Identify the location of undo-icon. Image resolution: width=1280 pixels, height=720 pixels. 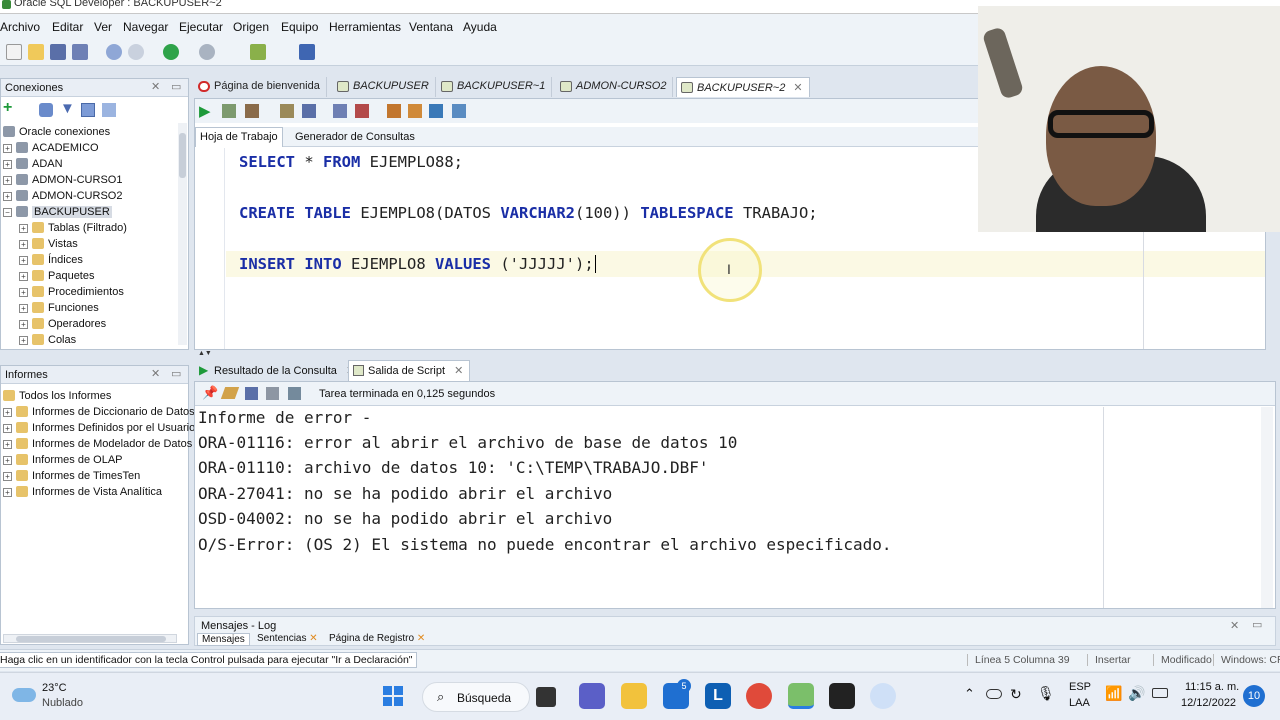
(114, 52).